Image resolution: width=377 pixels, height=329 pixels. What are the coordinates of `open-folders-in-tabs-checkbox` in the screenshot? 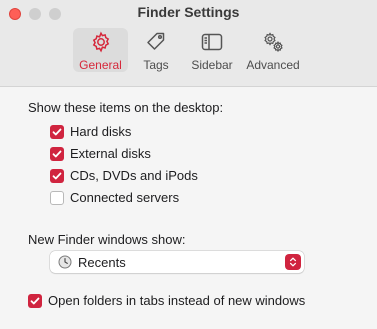 It's located at (35, 300).